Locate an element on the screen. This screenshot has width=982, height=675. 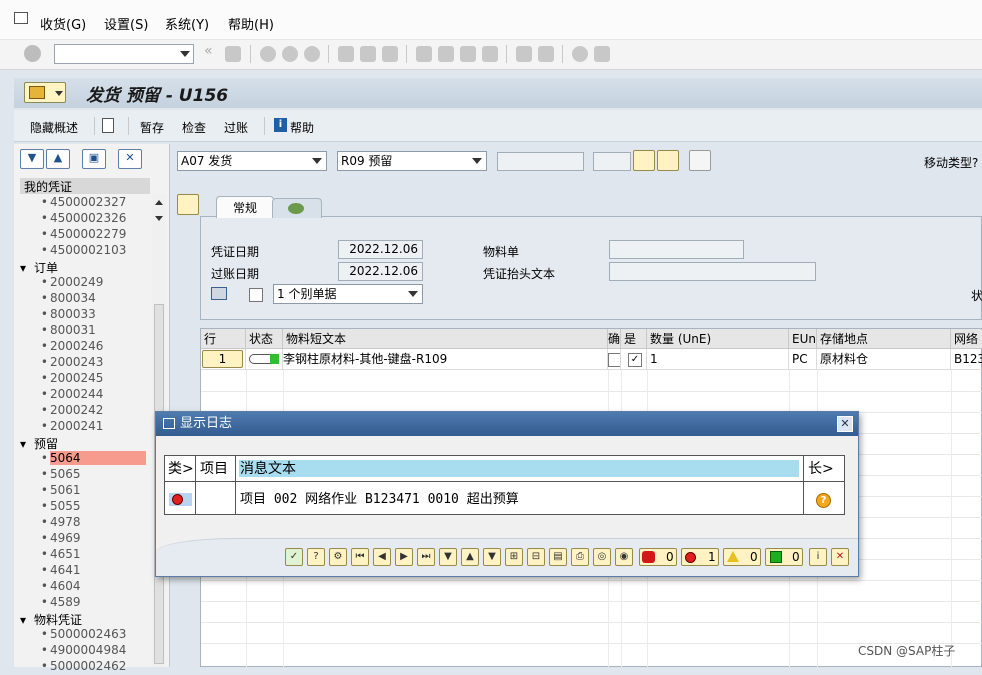
post-button: 过账 is located at coordinates (236, 127).